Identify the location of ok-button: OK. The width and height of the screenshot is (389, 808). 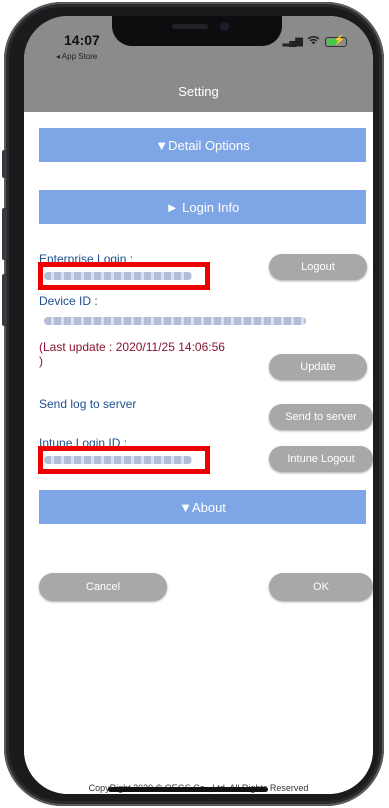
(321, 587).